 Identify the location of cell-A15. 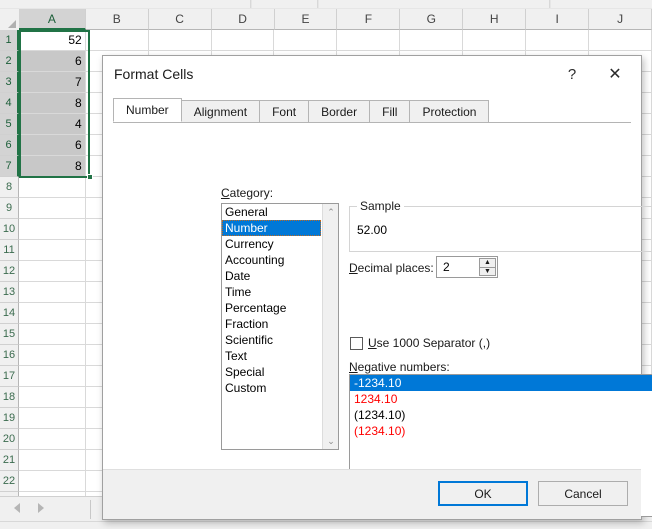
(52, 334).